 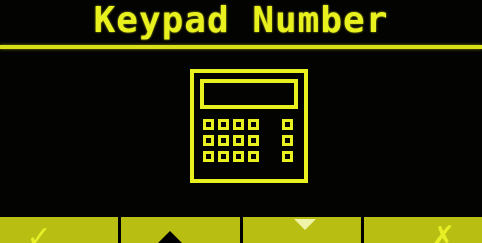 What do you see at coordinates (422, 230) in the screenshot?
I see `cancel-button: ✗` at bounding box center [422, 230].